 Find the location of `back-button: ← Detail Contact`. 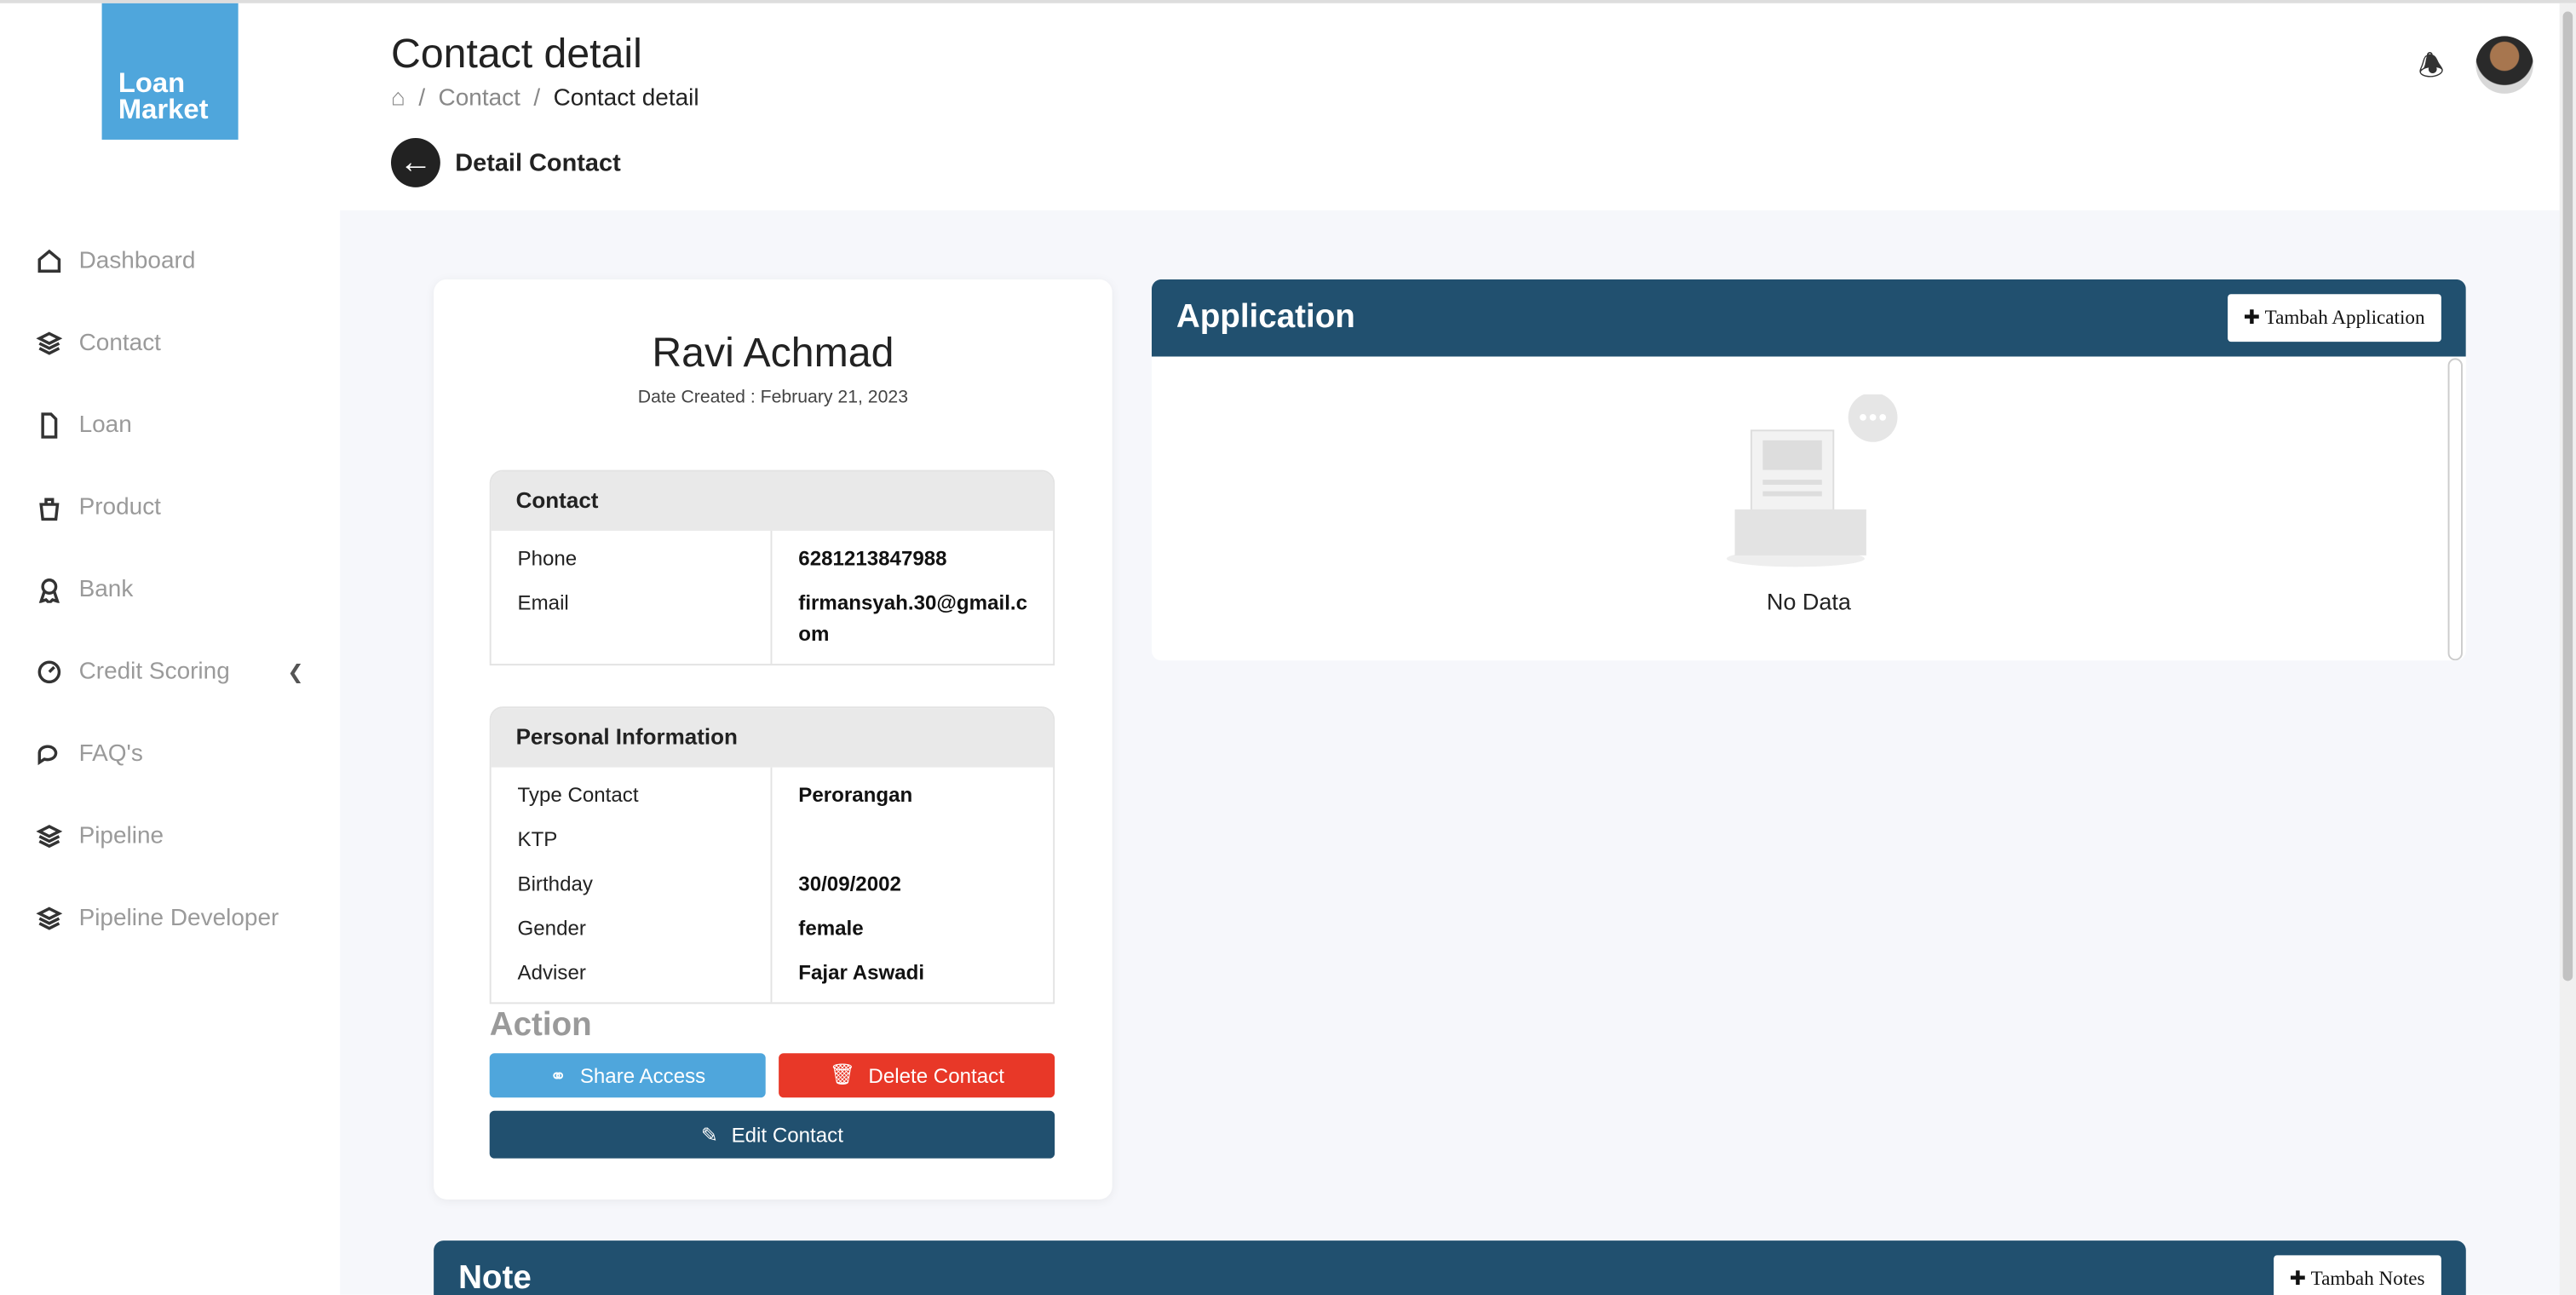

back-button: ← Detail Contact is located at coordinates (505, 162).